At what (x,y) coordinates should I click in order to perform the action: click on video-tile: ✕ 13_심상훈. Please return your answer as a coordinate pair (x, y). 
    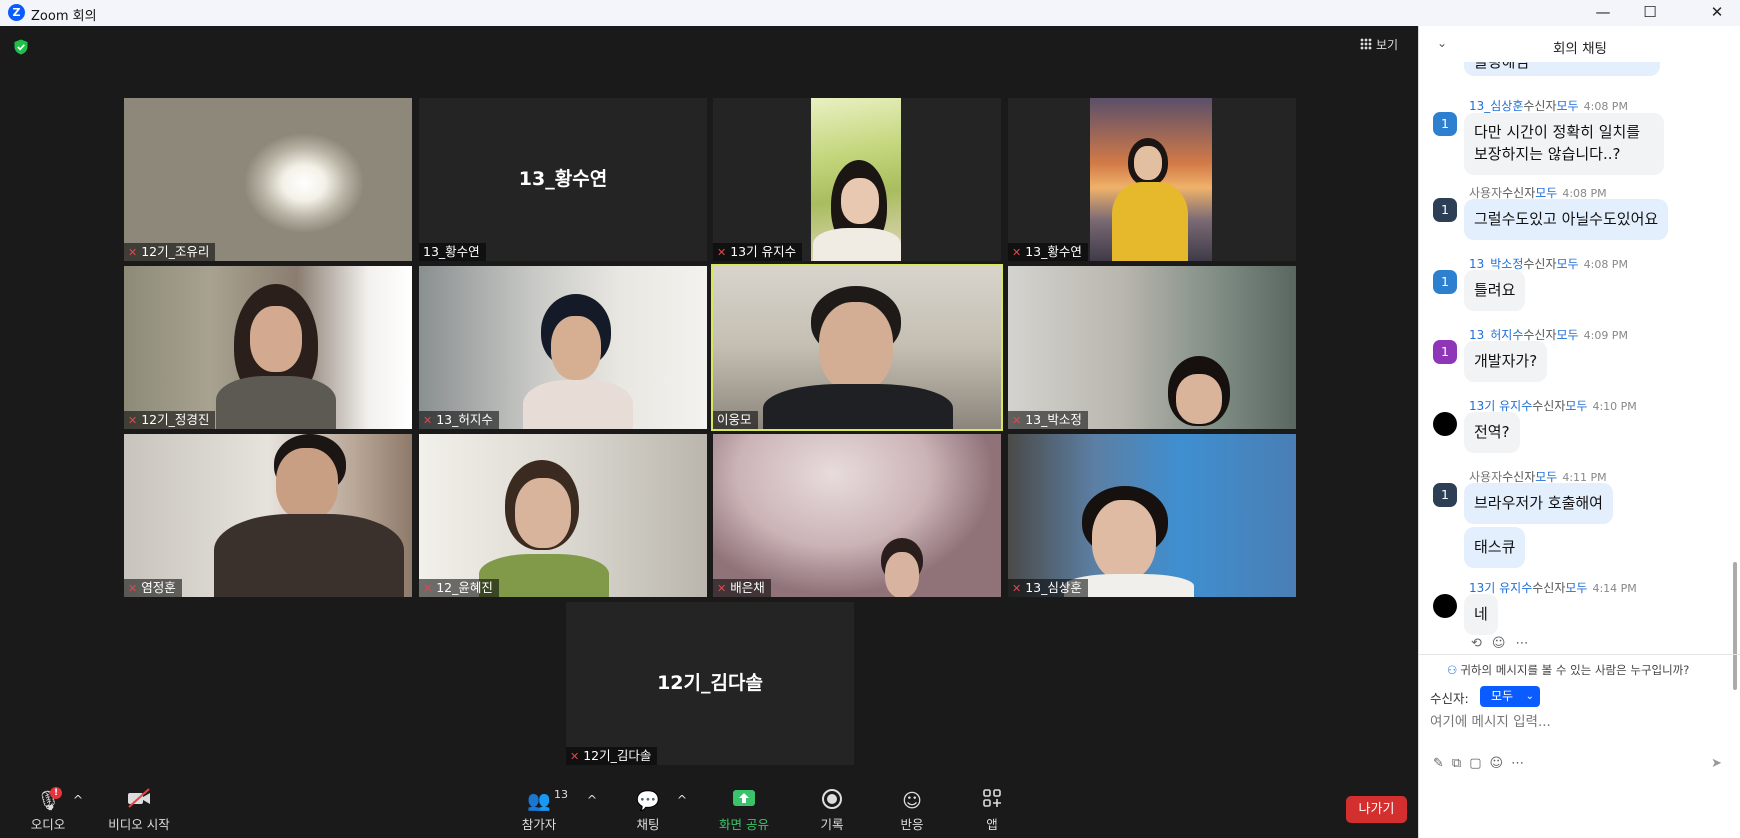
    Looking at the image, I should click on (1152, 515).